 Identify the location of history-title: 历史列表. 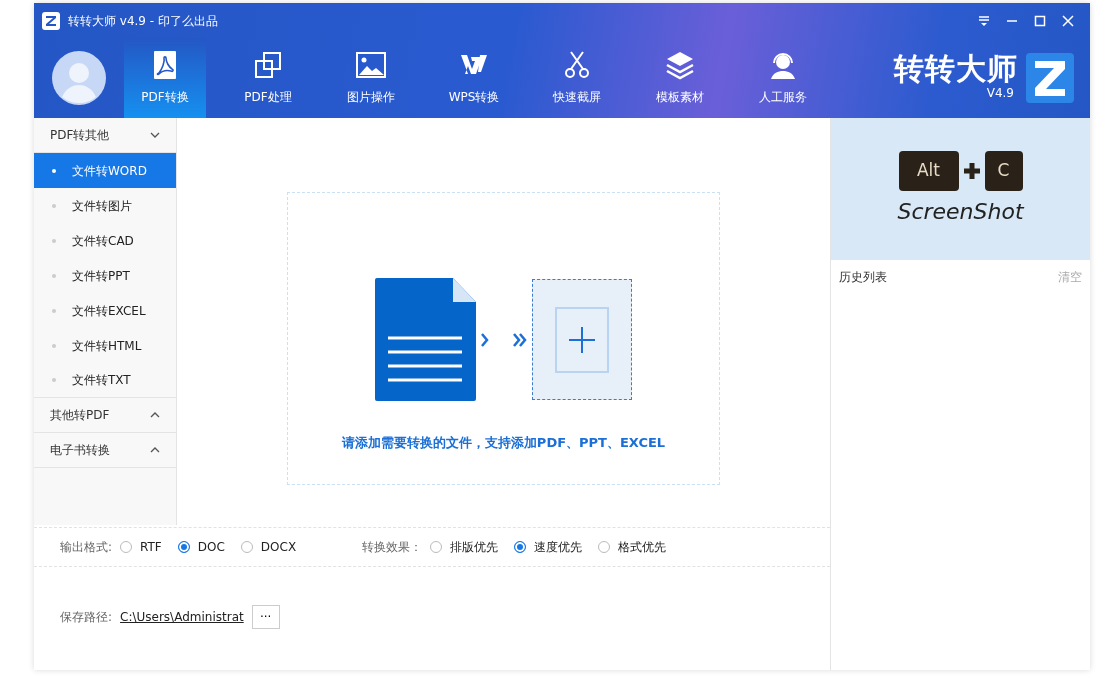
(863, 277).